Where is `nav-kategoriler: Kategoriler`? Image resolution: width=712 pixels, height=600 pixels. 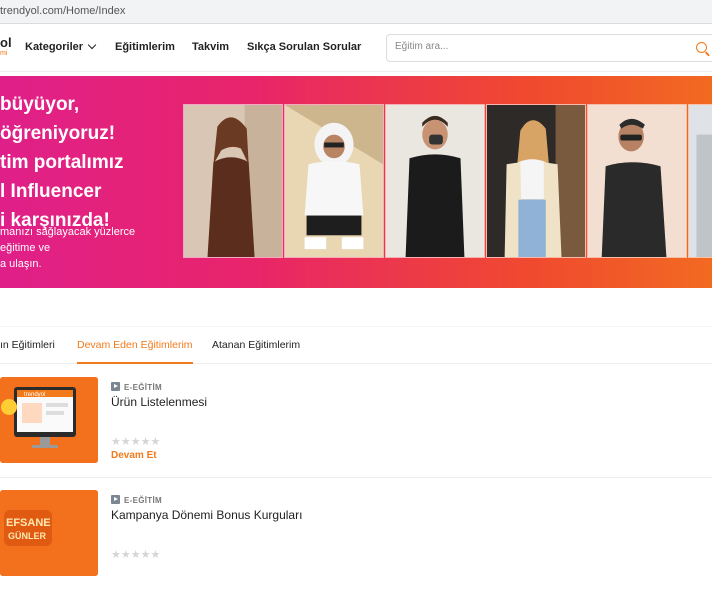 nav-kategoriler: Kategoriler is located at coordinates (61, 46).